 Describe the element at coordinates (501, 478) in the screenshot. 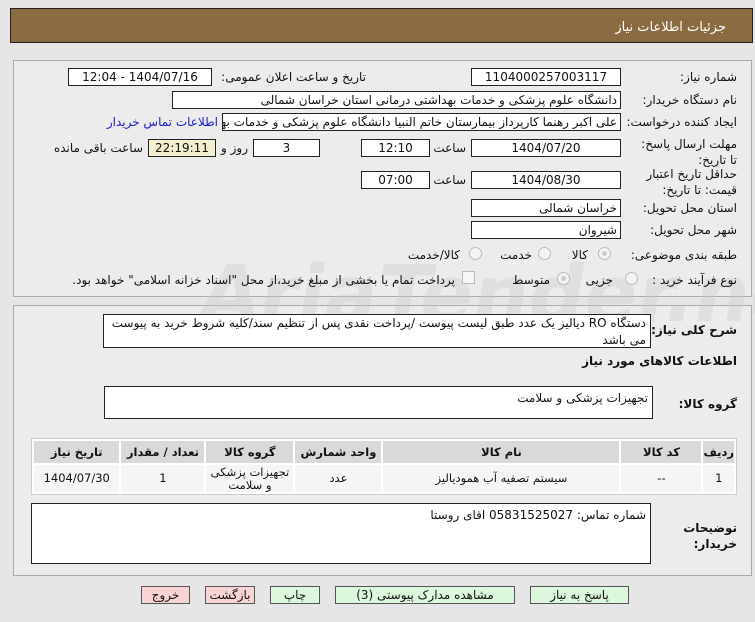

I see `cell-name: سیستم تصفیه آب همودیالیز` at that location.